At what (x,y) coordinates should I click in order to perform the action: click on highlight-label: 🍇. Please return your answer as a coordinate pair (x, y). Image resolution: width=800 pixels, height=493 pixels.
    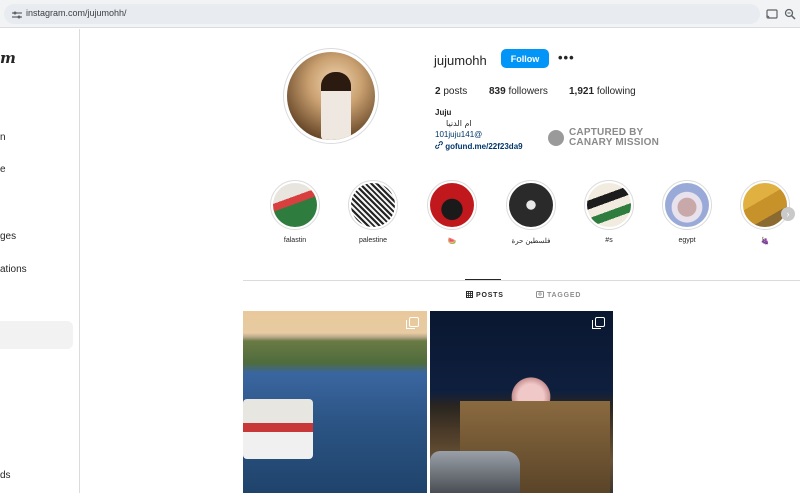
    Looking at the image, I should click on (765, 241).